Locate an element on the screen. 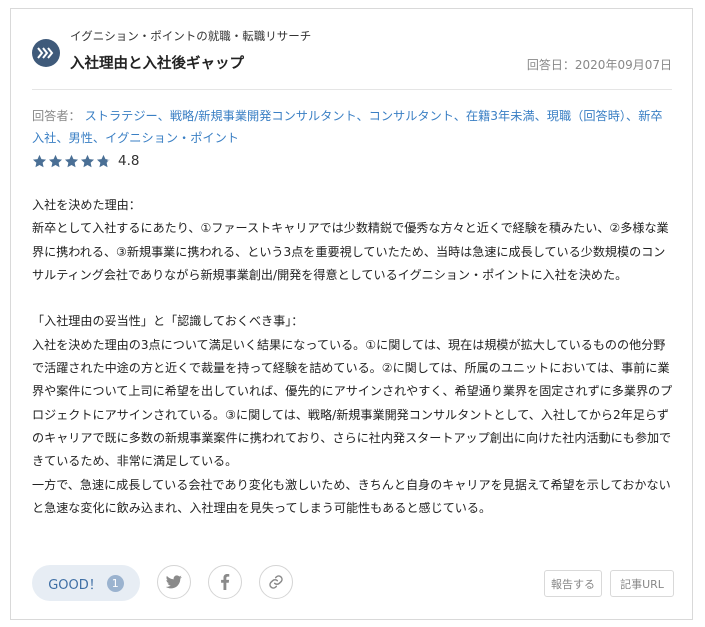  respondent-label: 回答者： is located at coordinates (56, 116).